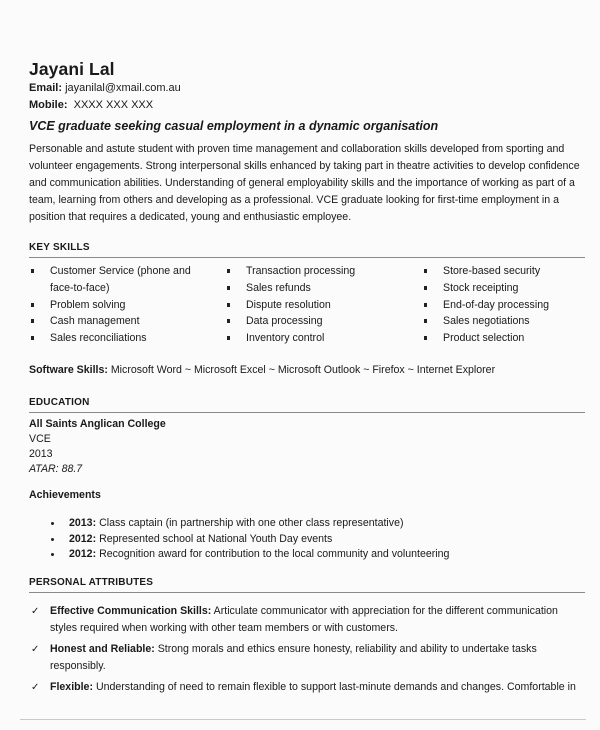  I want to click on achievements-heading: Achievements, so click(65, 495).